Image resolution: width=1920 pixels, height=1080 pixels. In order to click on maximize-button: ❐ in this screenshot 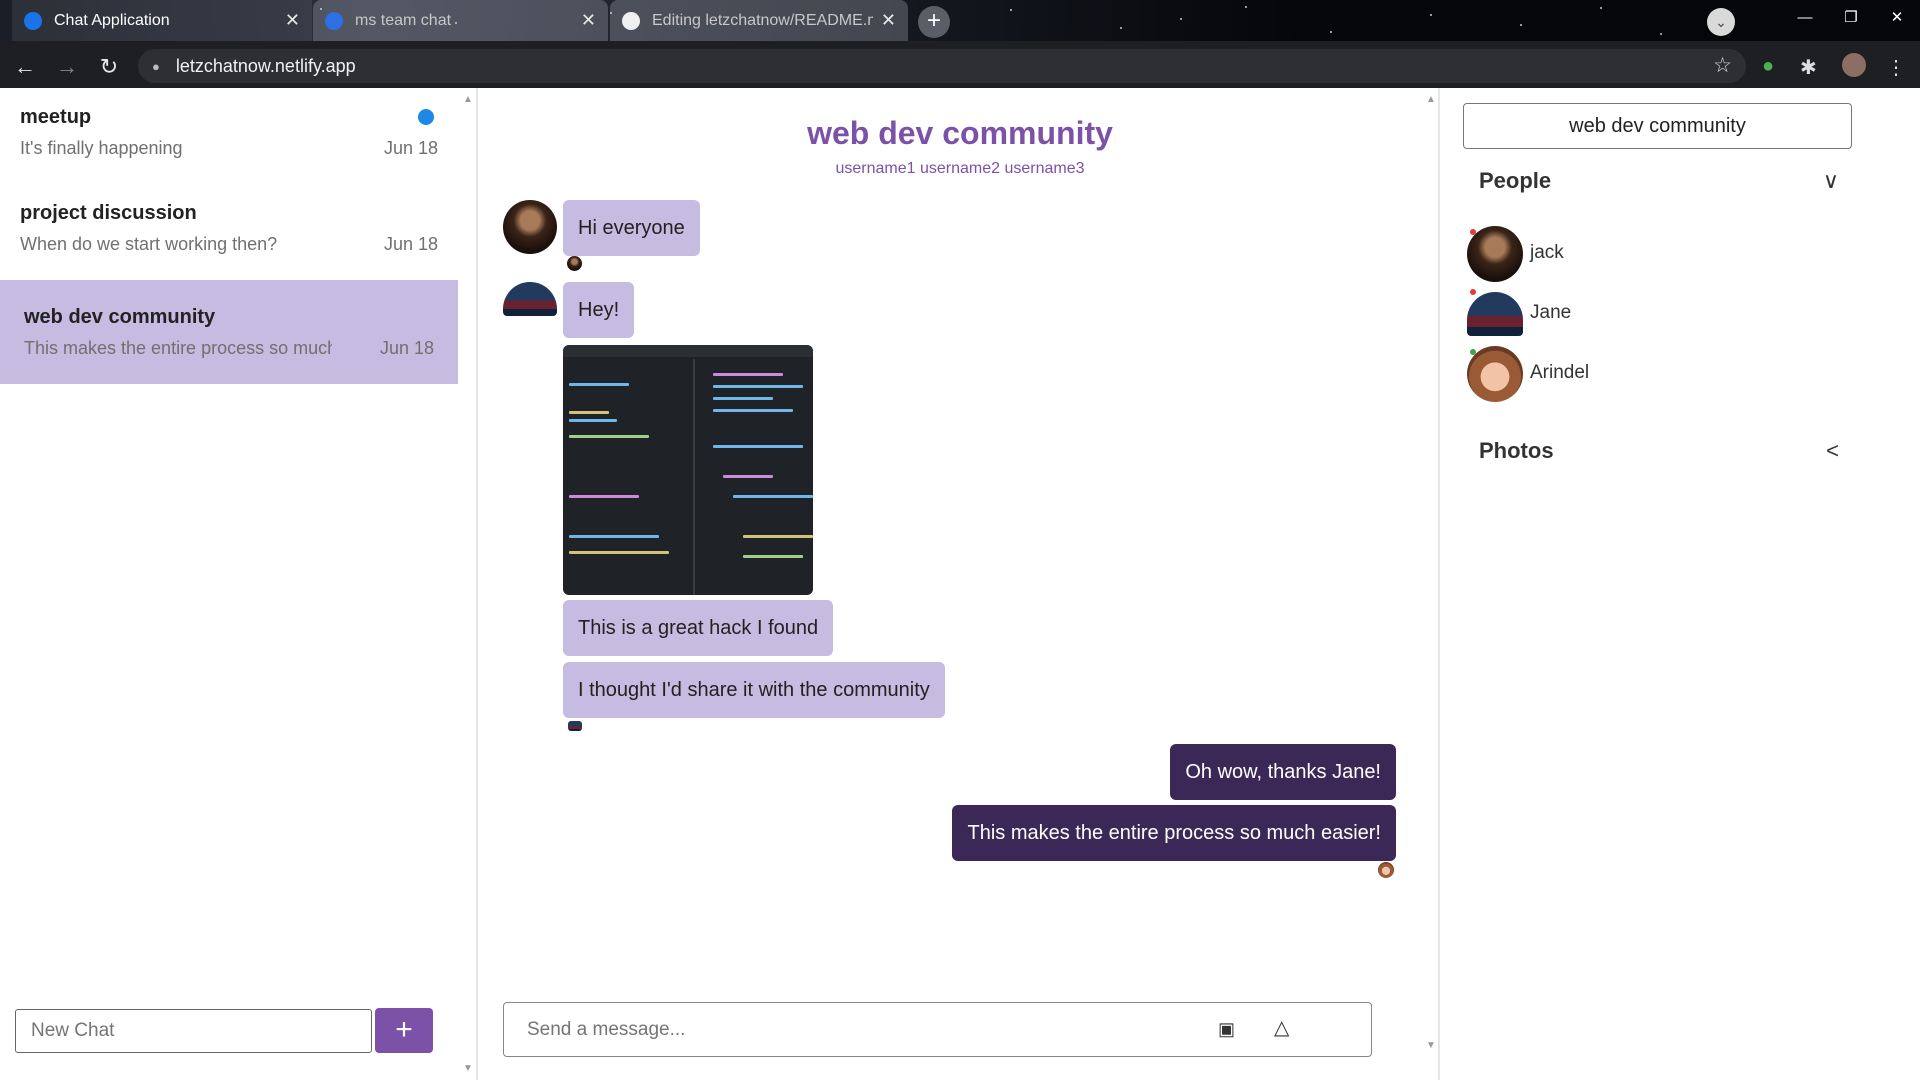, I will do `click(1851, 18)`.